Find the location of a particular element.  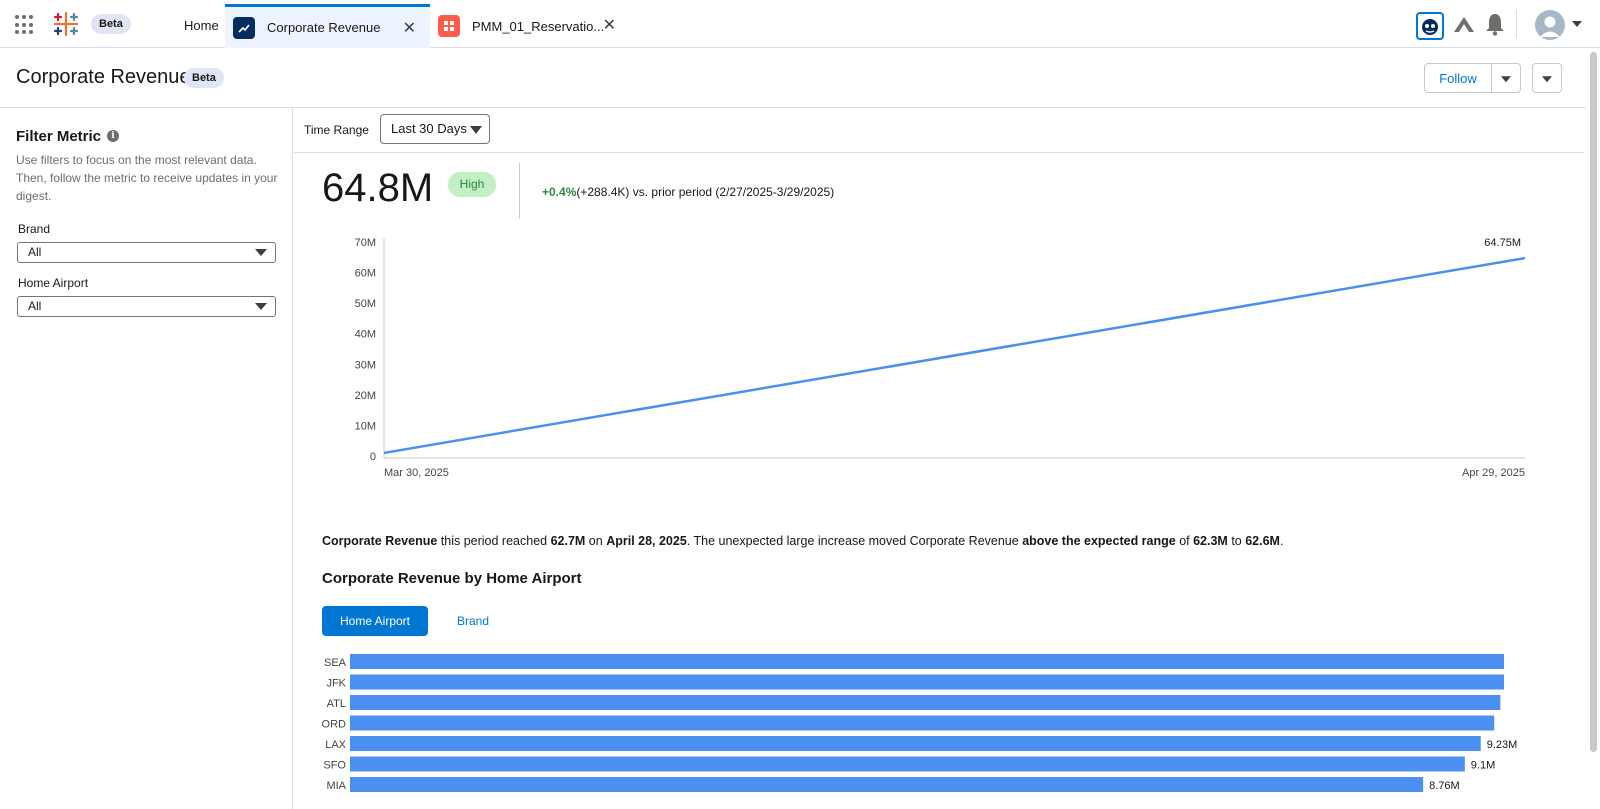

insight-part: this period reached is located at coordinates (494, 541).